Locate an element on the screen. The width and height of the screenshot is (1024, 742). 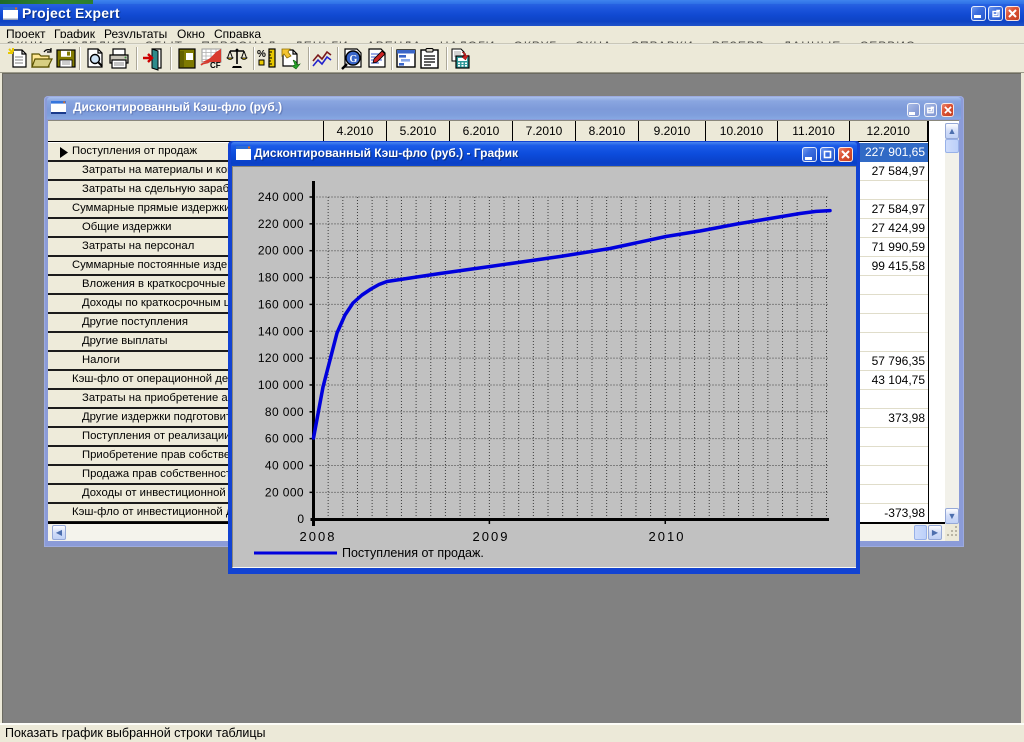
svg-text: 220 000 is located at coordinates (281, 224).